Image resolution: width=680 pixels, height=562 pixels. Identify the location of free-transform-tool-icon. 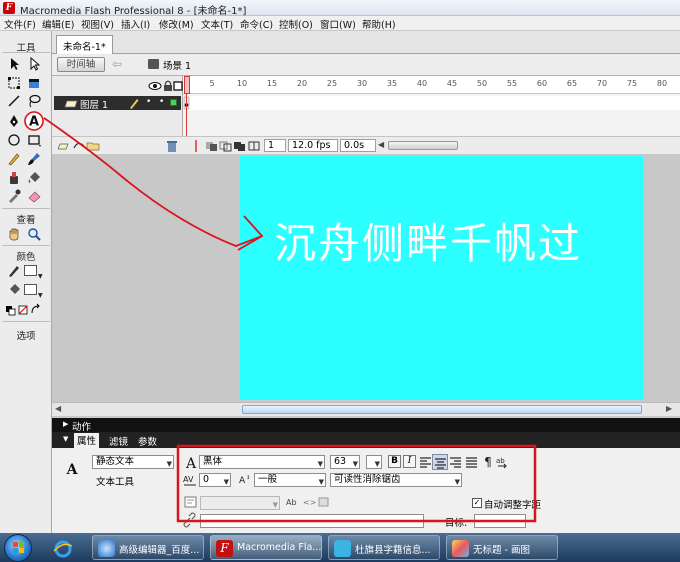
(14, 83).